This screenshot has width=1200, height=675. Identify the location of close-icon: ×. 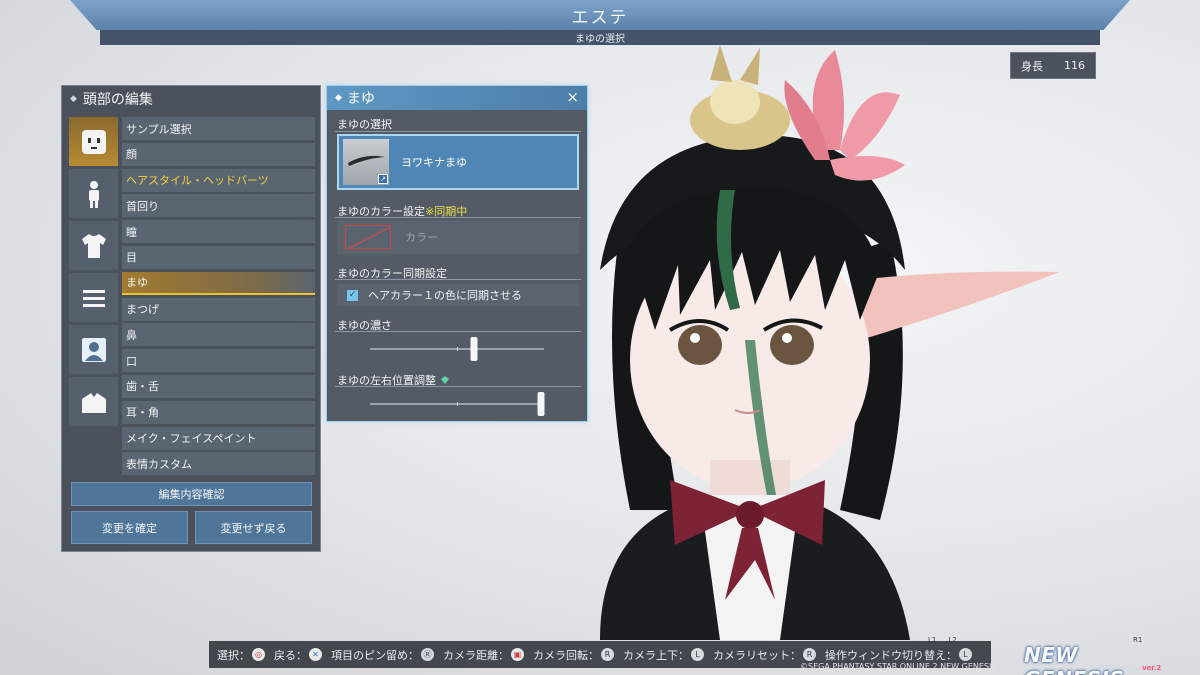
(572, 97).